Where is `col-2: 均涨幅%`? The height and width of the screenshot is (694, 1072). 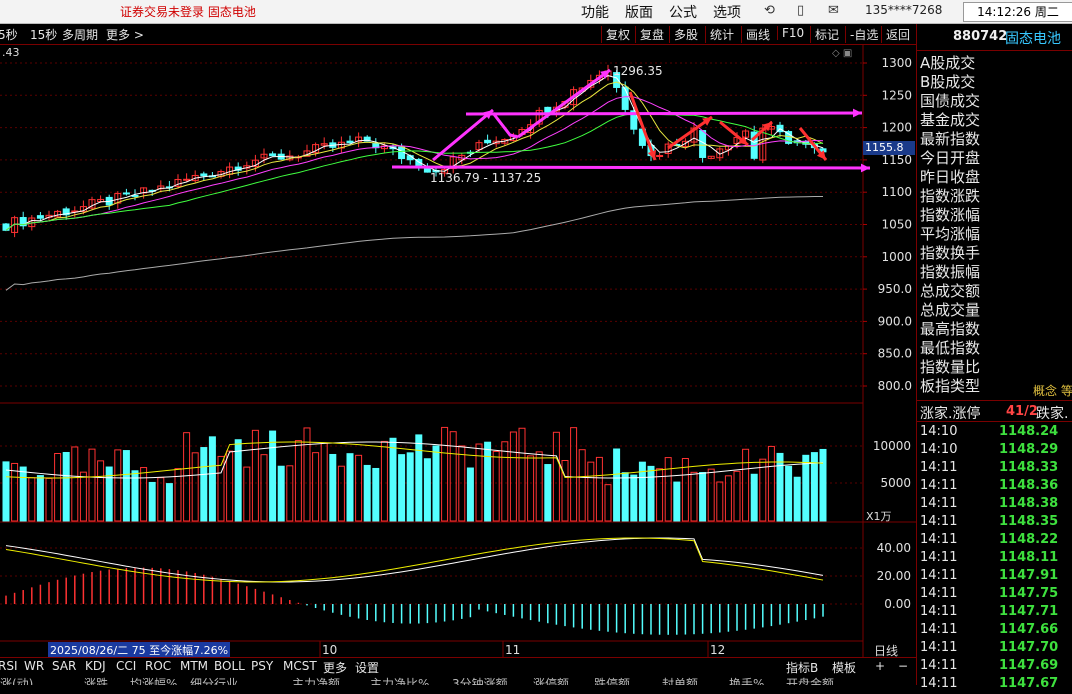 col-2: 均涨幅% is located at coordinates (153, 680).